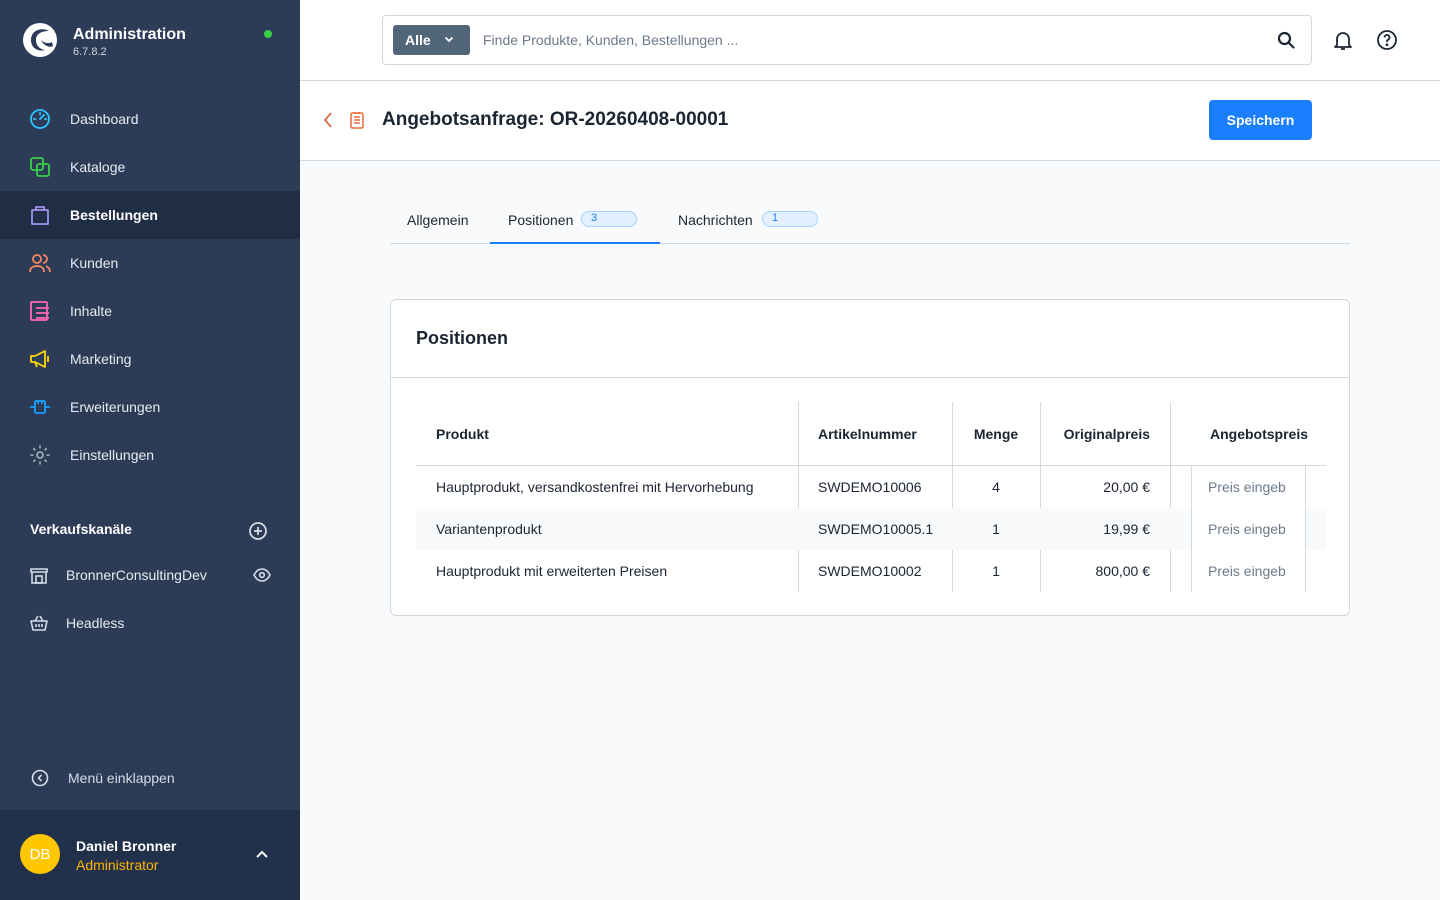  What do you see at coordinates (449, 39) in the screenshot?
I see `chevron-down-icon` at bounding box center [449, 39].